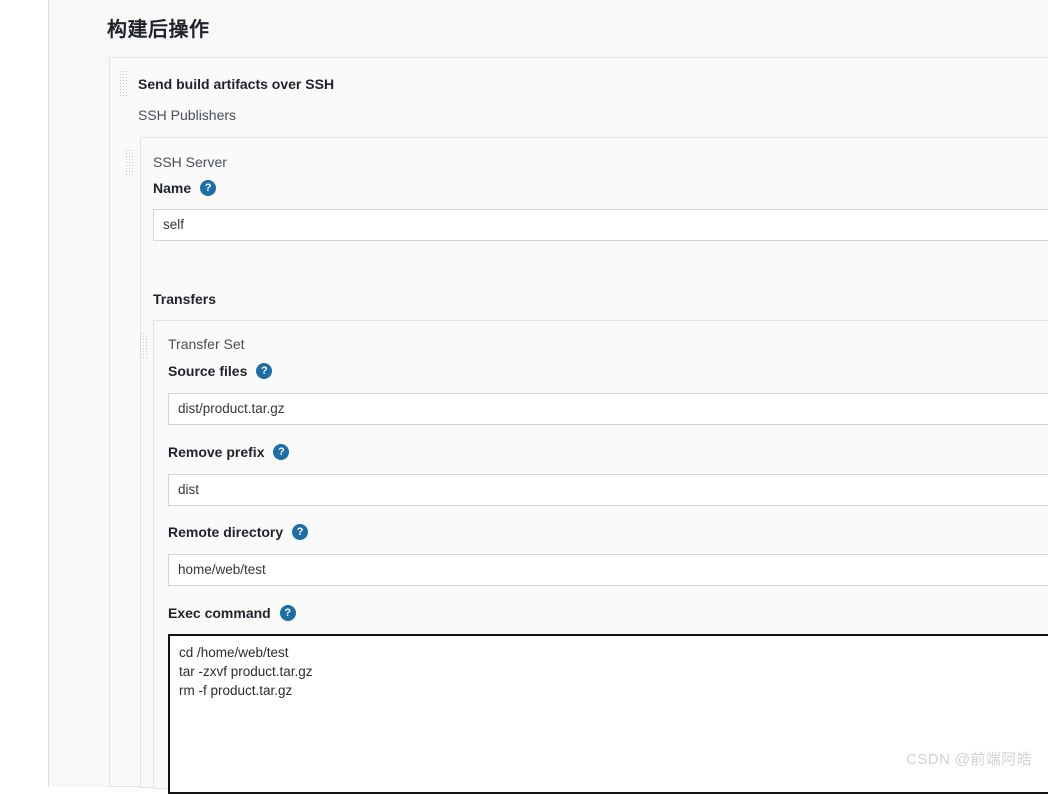 This screenshot has width=1048, height=794. What do you see at coordinates (236, 84) in the screenshot?
I see `post-build-action-title: Send build artifacts over SSH` at bounding box center [236, 84].